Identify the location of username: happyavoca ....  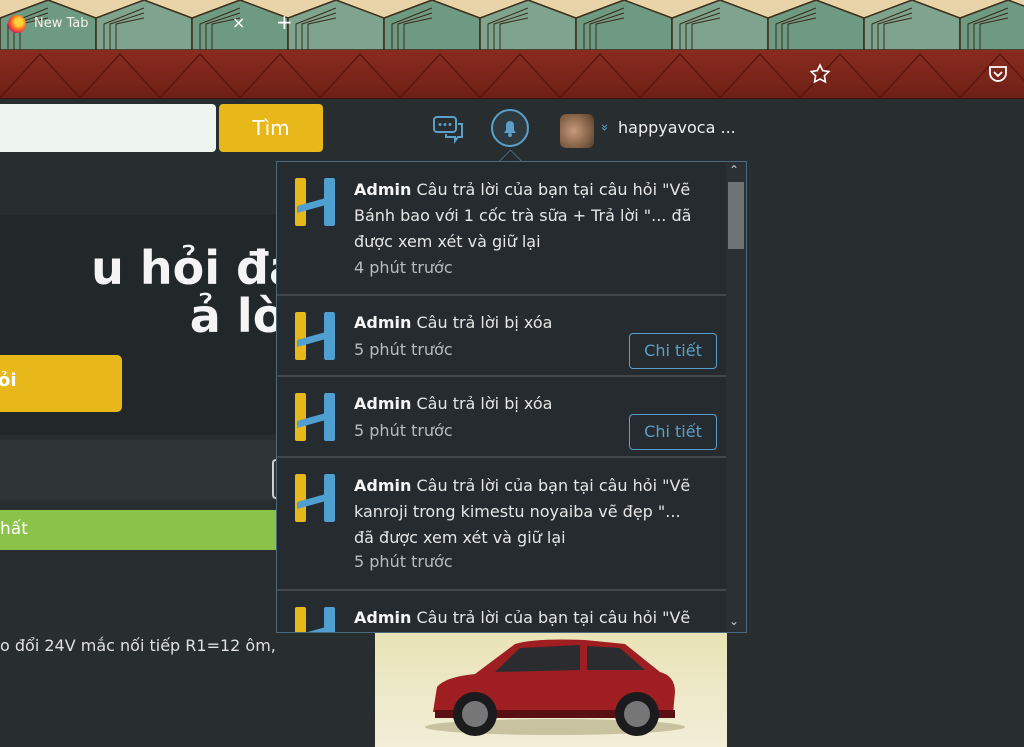
(677, 127).